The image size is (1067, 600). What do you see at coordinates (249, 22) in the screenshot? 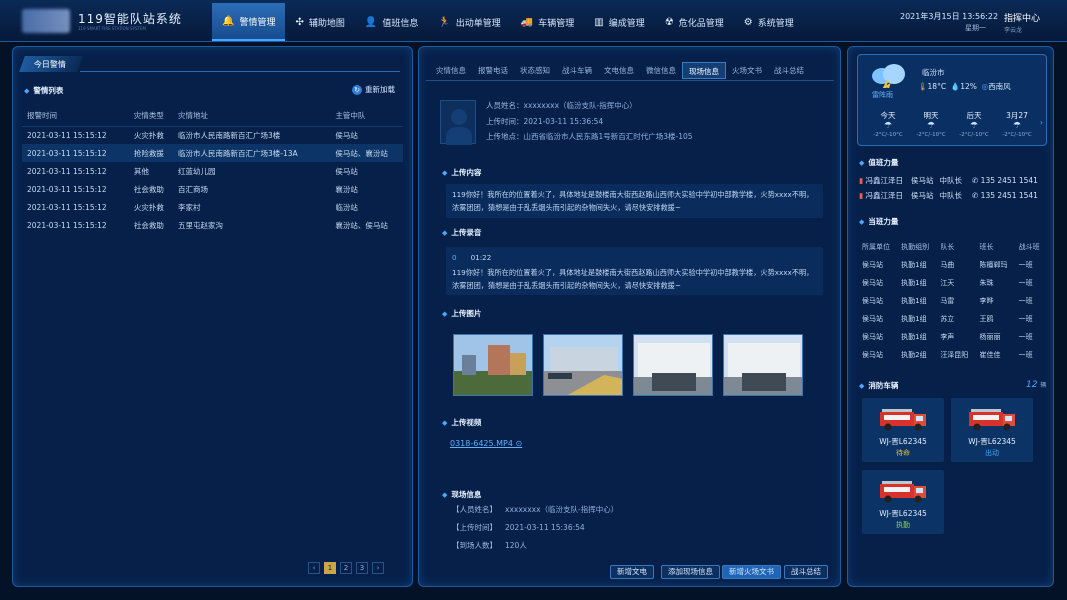
I see `nav-bell: 🔔 警情管理` at bounding box center [249, 22].